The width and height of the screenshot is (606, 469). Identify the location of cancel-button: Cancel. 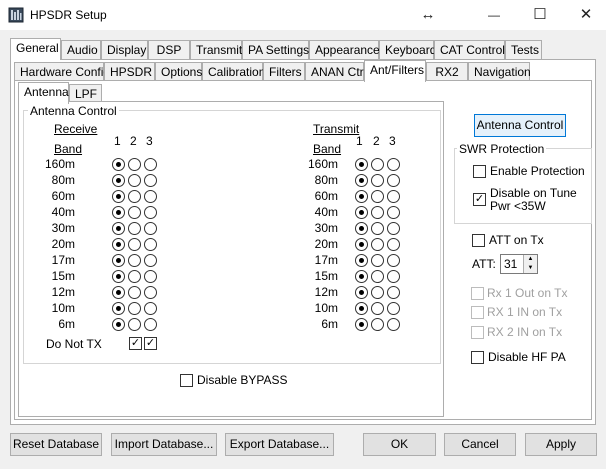
(480, 444).